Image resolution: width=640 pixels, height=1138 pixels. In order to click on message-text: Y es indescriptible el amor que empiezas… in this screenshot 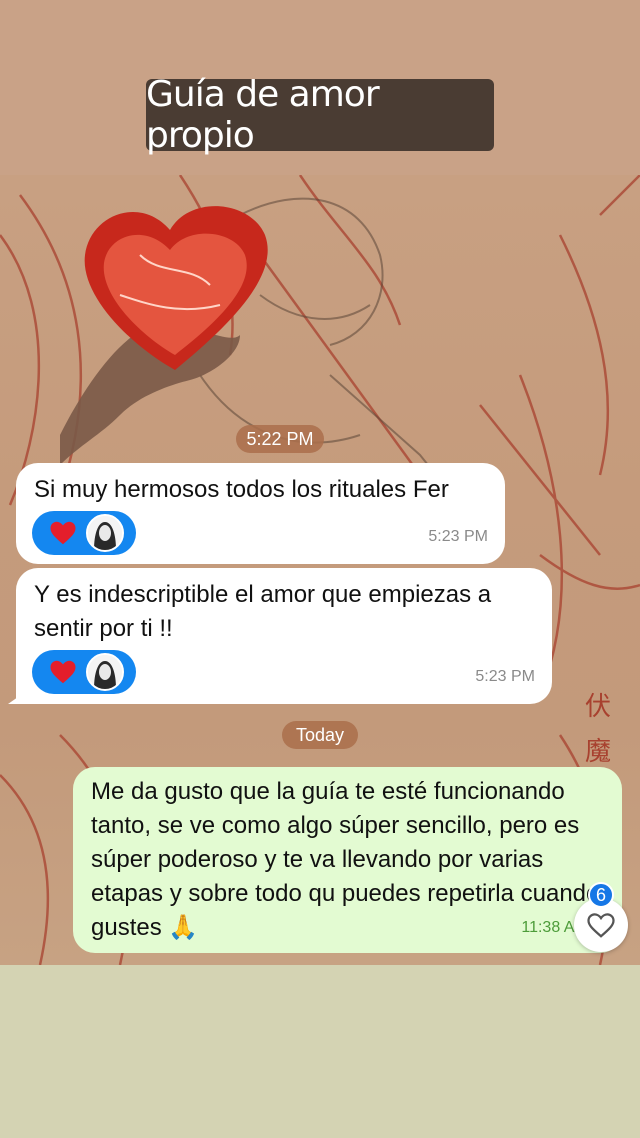, I will do `click(263, 611)`.